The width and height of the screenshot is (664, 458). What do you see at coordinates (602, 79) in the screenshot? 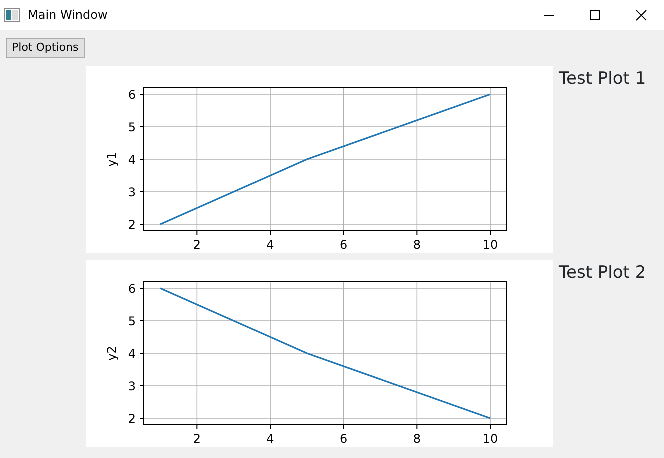
I see `plot-title: Test Plot 1` at bounding box center [602, 79].